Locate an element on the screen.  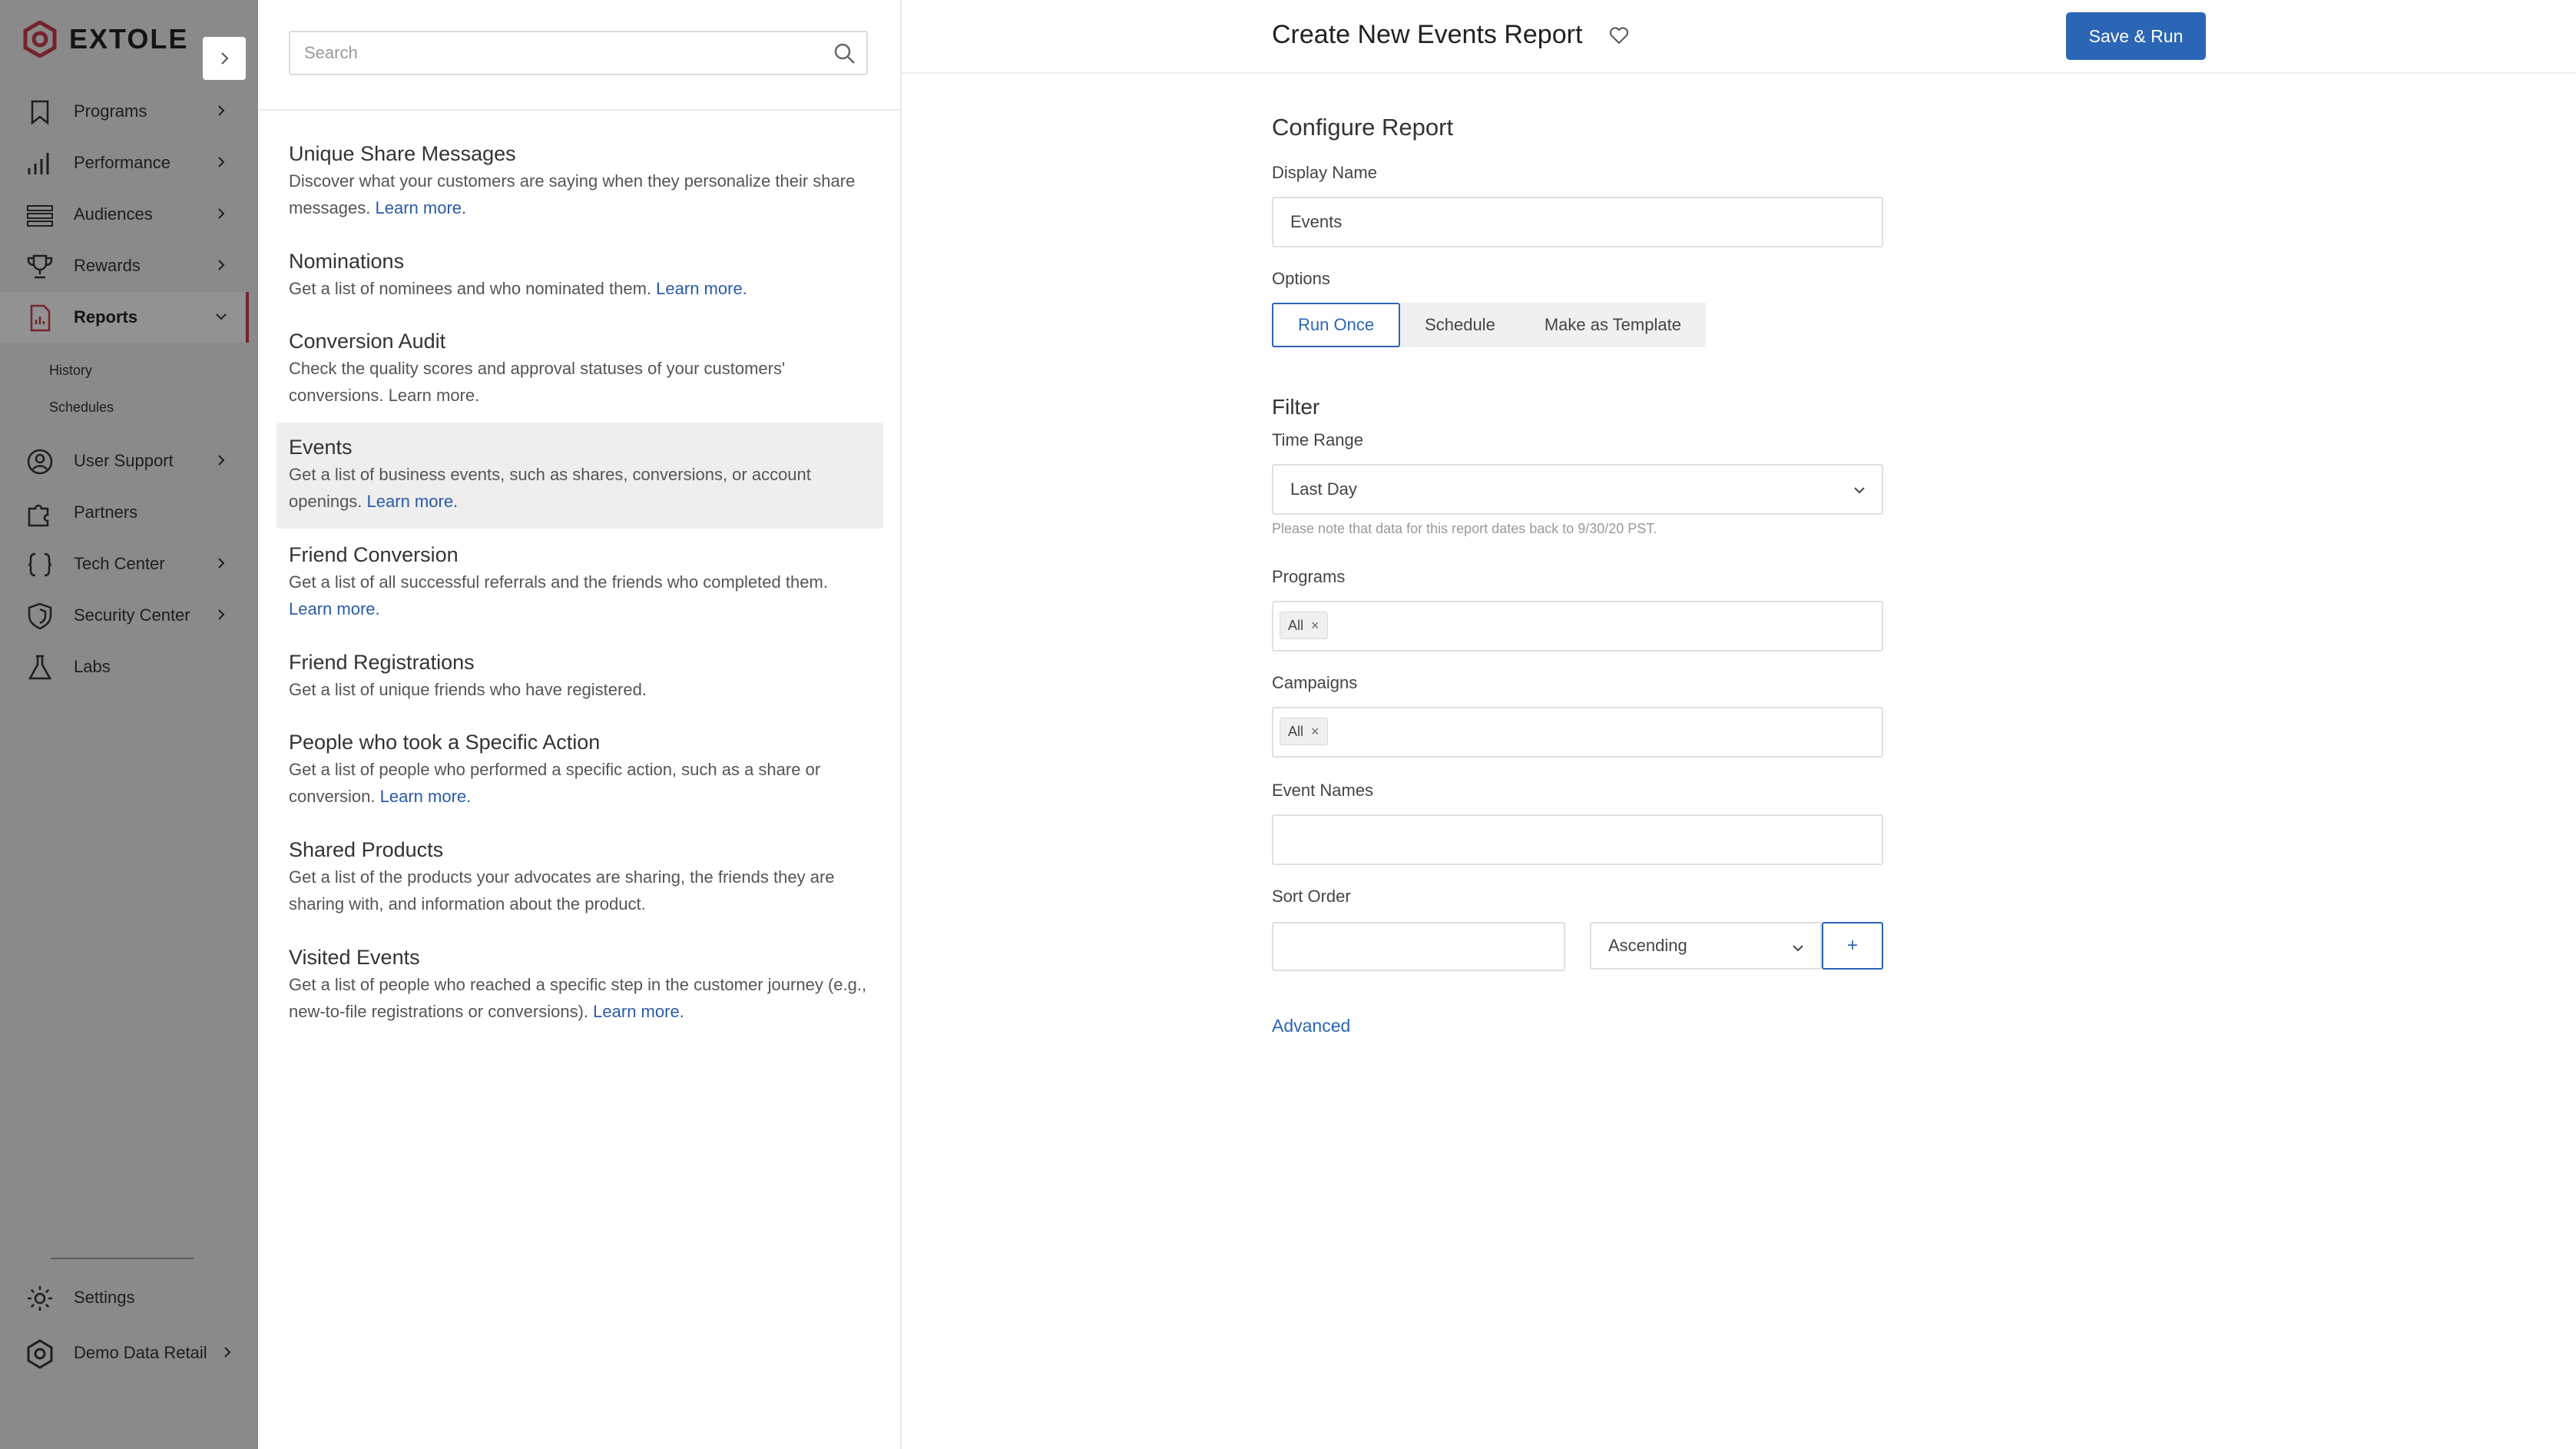
page-title: Create New Events Report is located at coordinates (1427, 34).